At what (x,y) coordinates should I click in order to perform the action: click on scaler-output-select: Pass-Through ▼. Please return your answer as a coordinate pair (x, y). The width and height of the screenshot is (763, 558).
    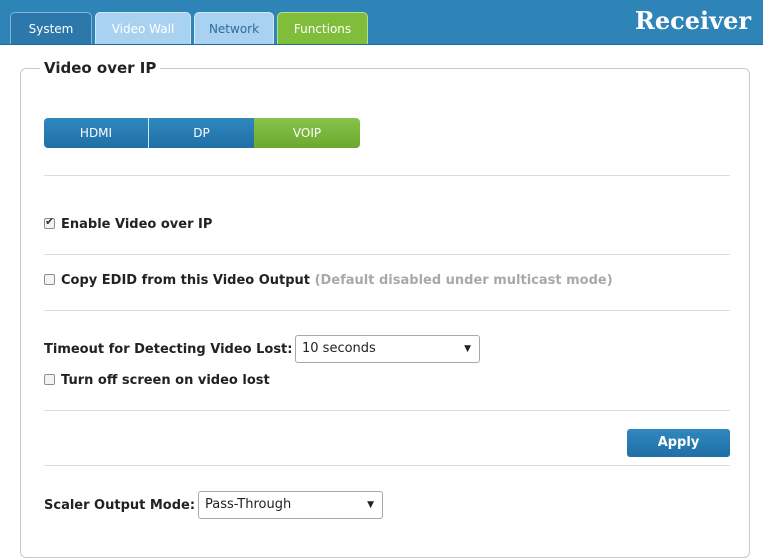
    Looking at the image, I should click on (290, 505).